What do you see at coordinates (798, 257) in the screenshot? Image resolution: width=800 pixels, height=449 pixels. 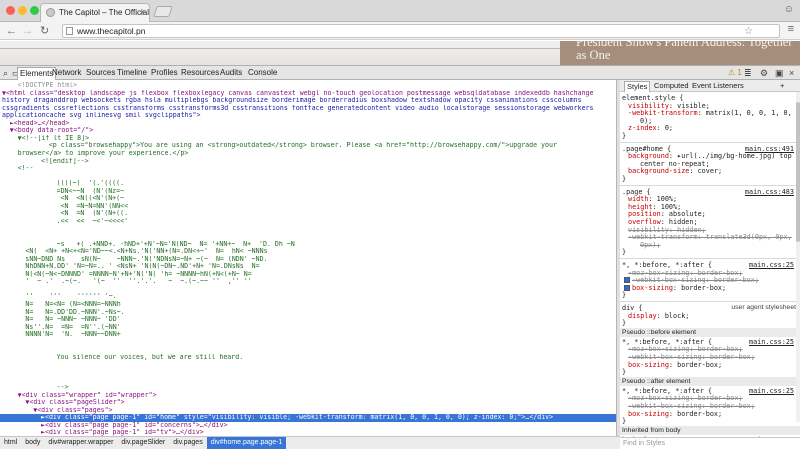 I see `styles-scrollbar` at bounding box center [798, 257].